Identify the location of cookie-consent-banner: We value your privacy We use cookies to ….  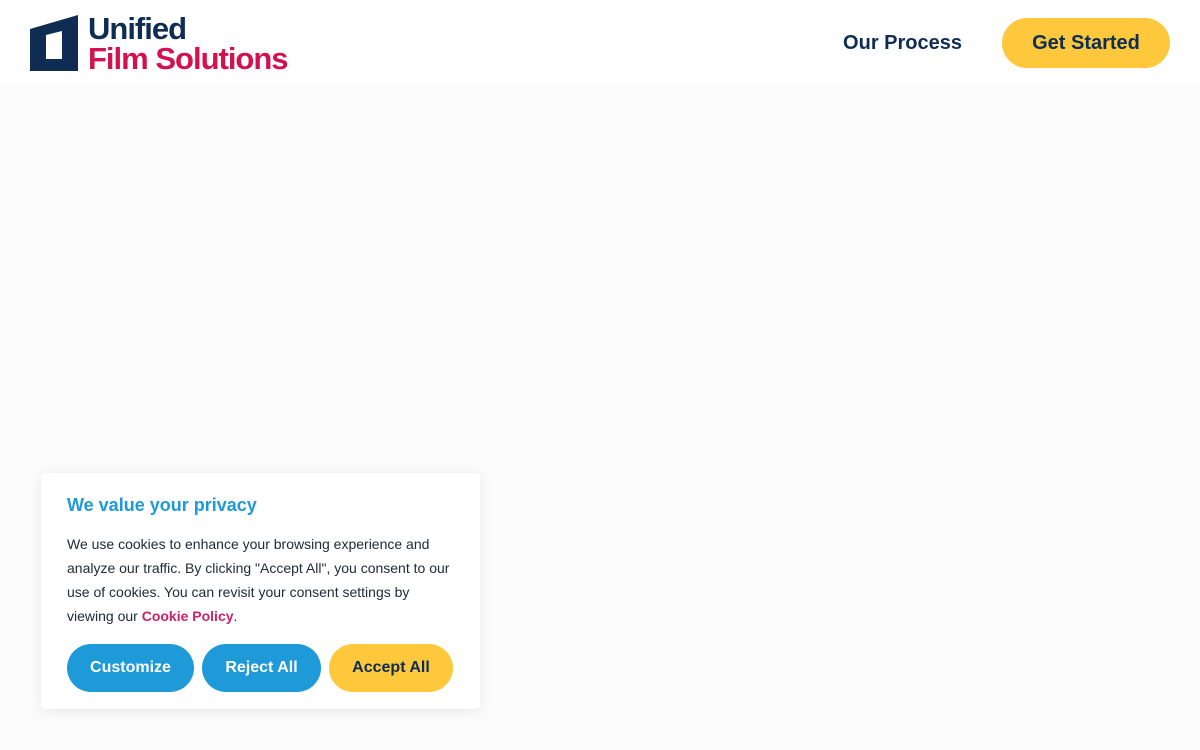
(260, 591).